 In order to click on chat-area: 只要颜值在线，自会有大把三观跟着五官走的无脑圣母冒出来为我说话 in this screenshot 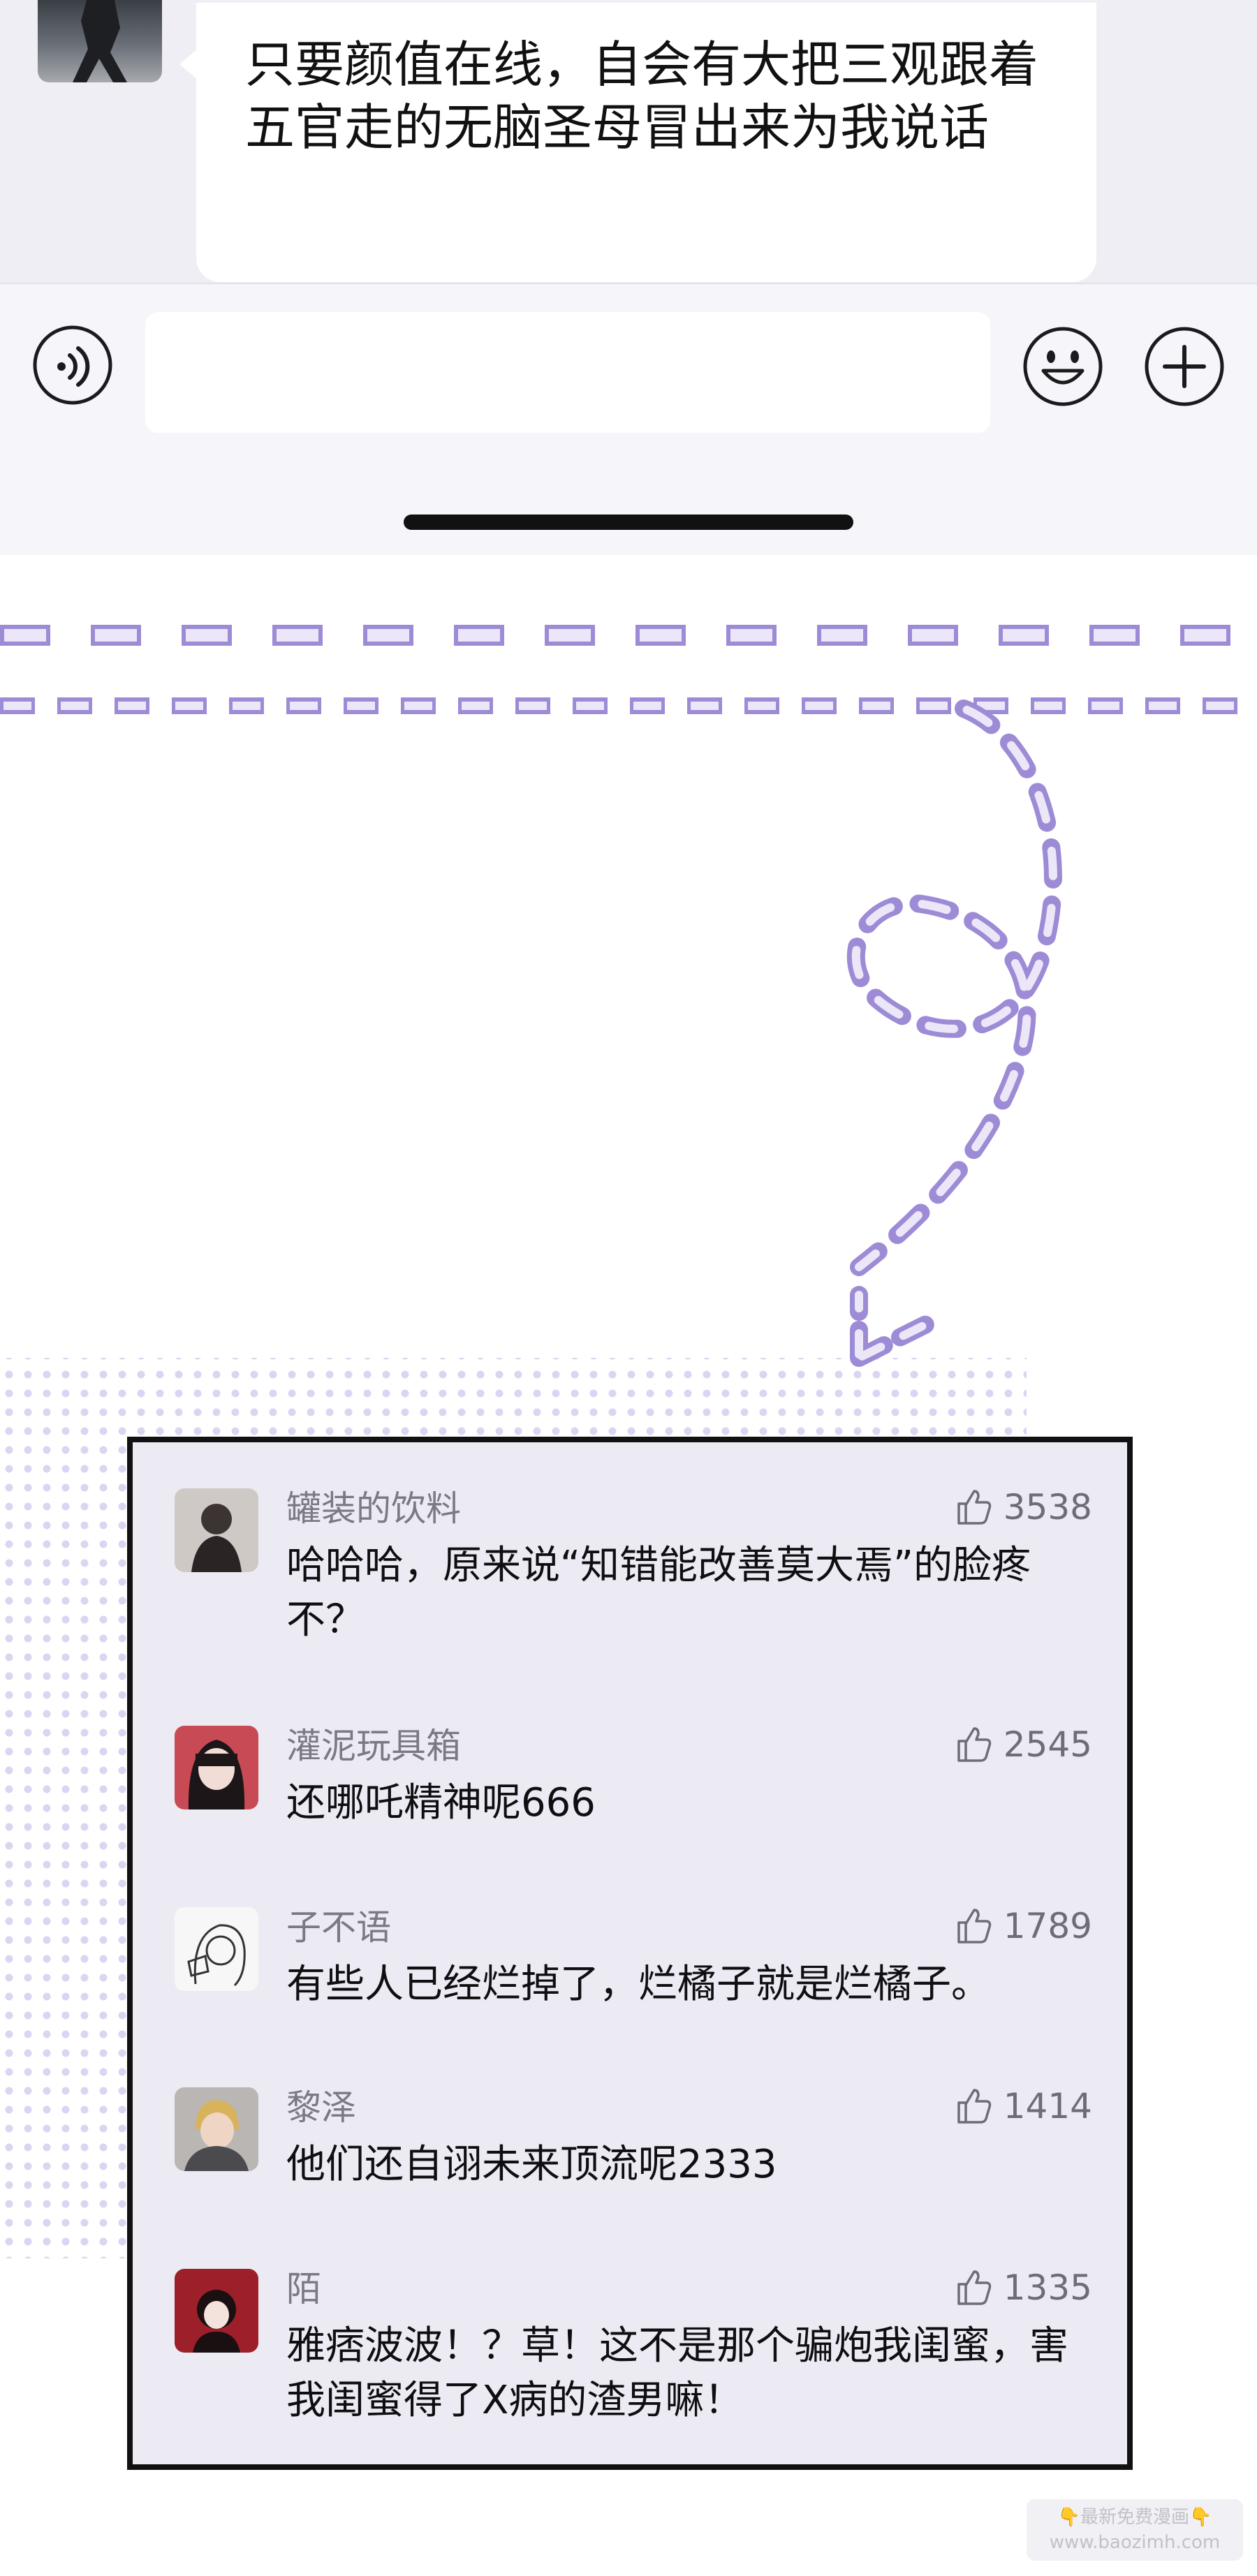, I will do `click(628, 141)`.